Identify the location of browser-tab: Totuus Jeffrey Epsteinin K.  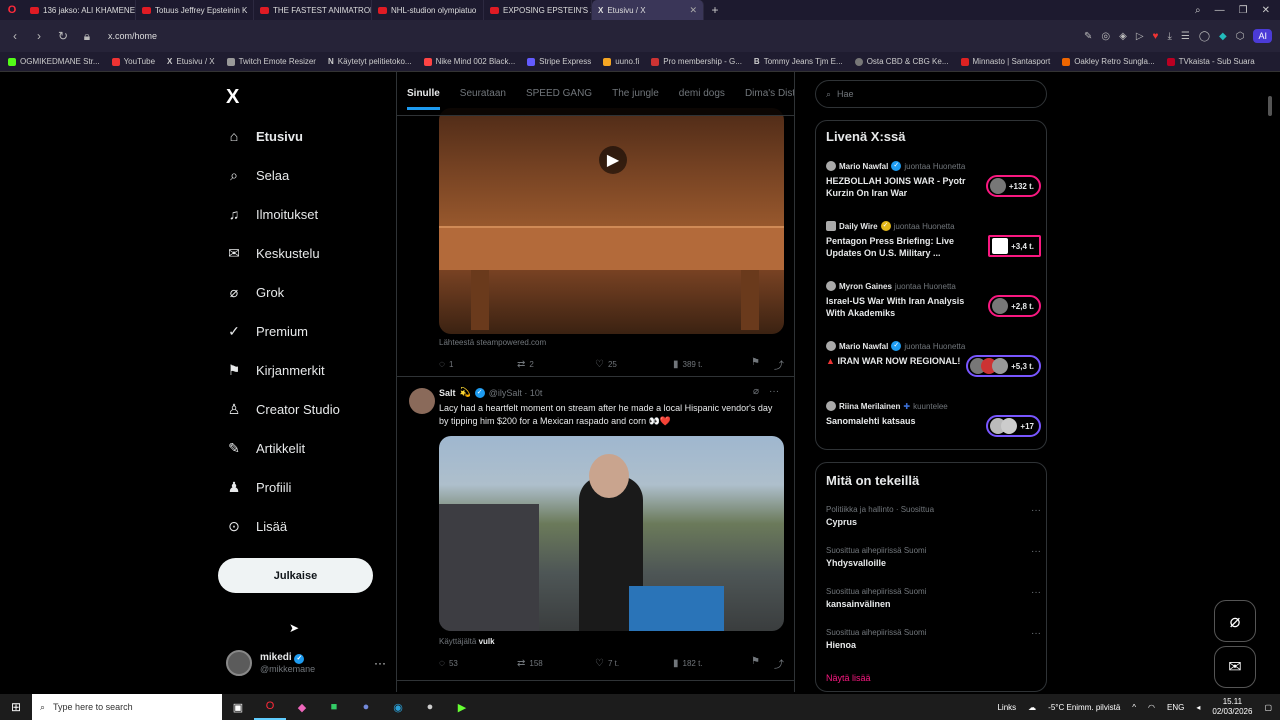
(195, 10).